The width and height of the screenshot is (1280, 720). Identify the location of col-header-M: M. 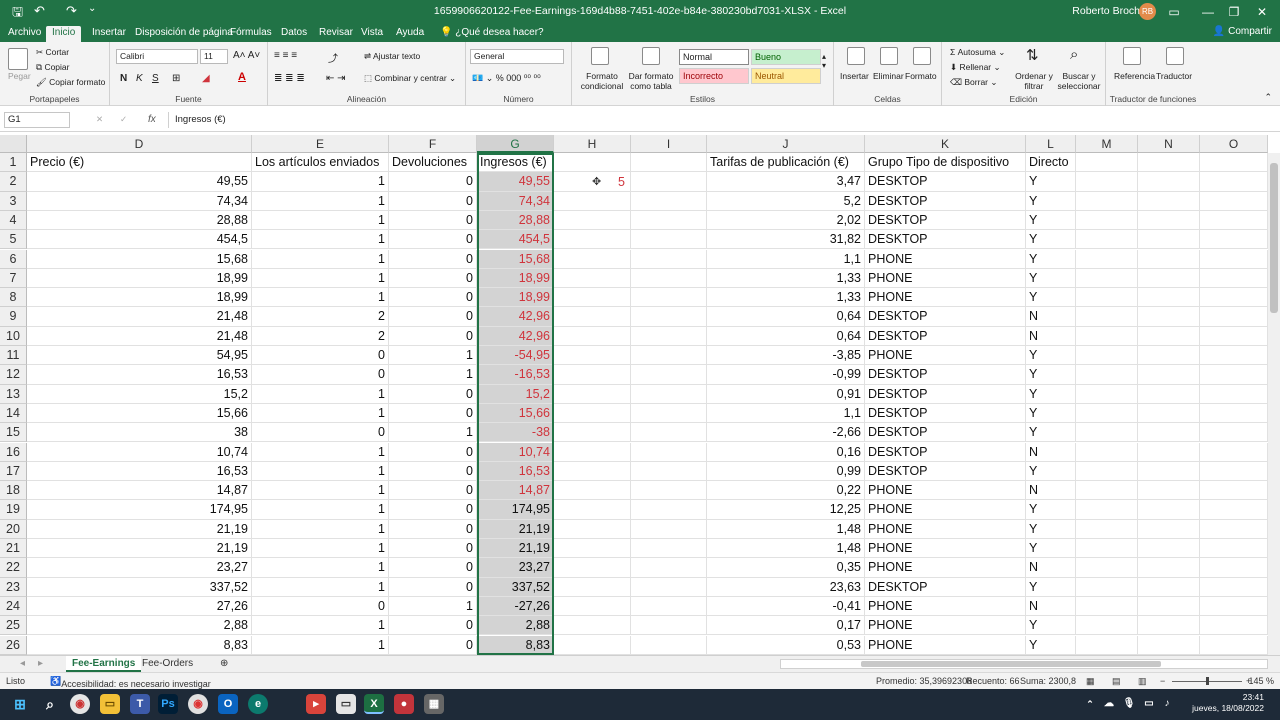
(1107, 144).